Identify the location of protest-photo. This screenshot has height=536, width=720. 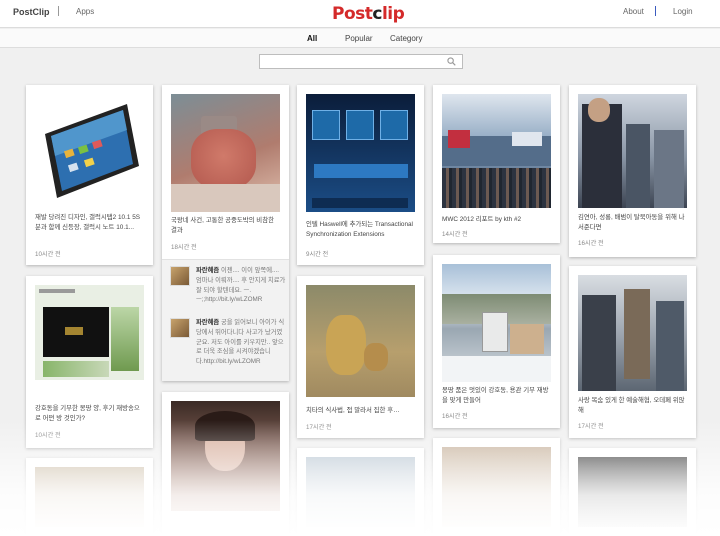
(632, 333).